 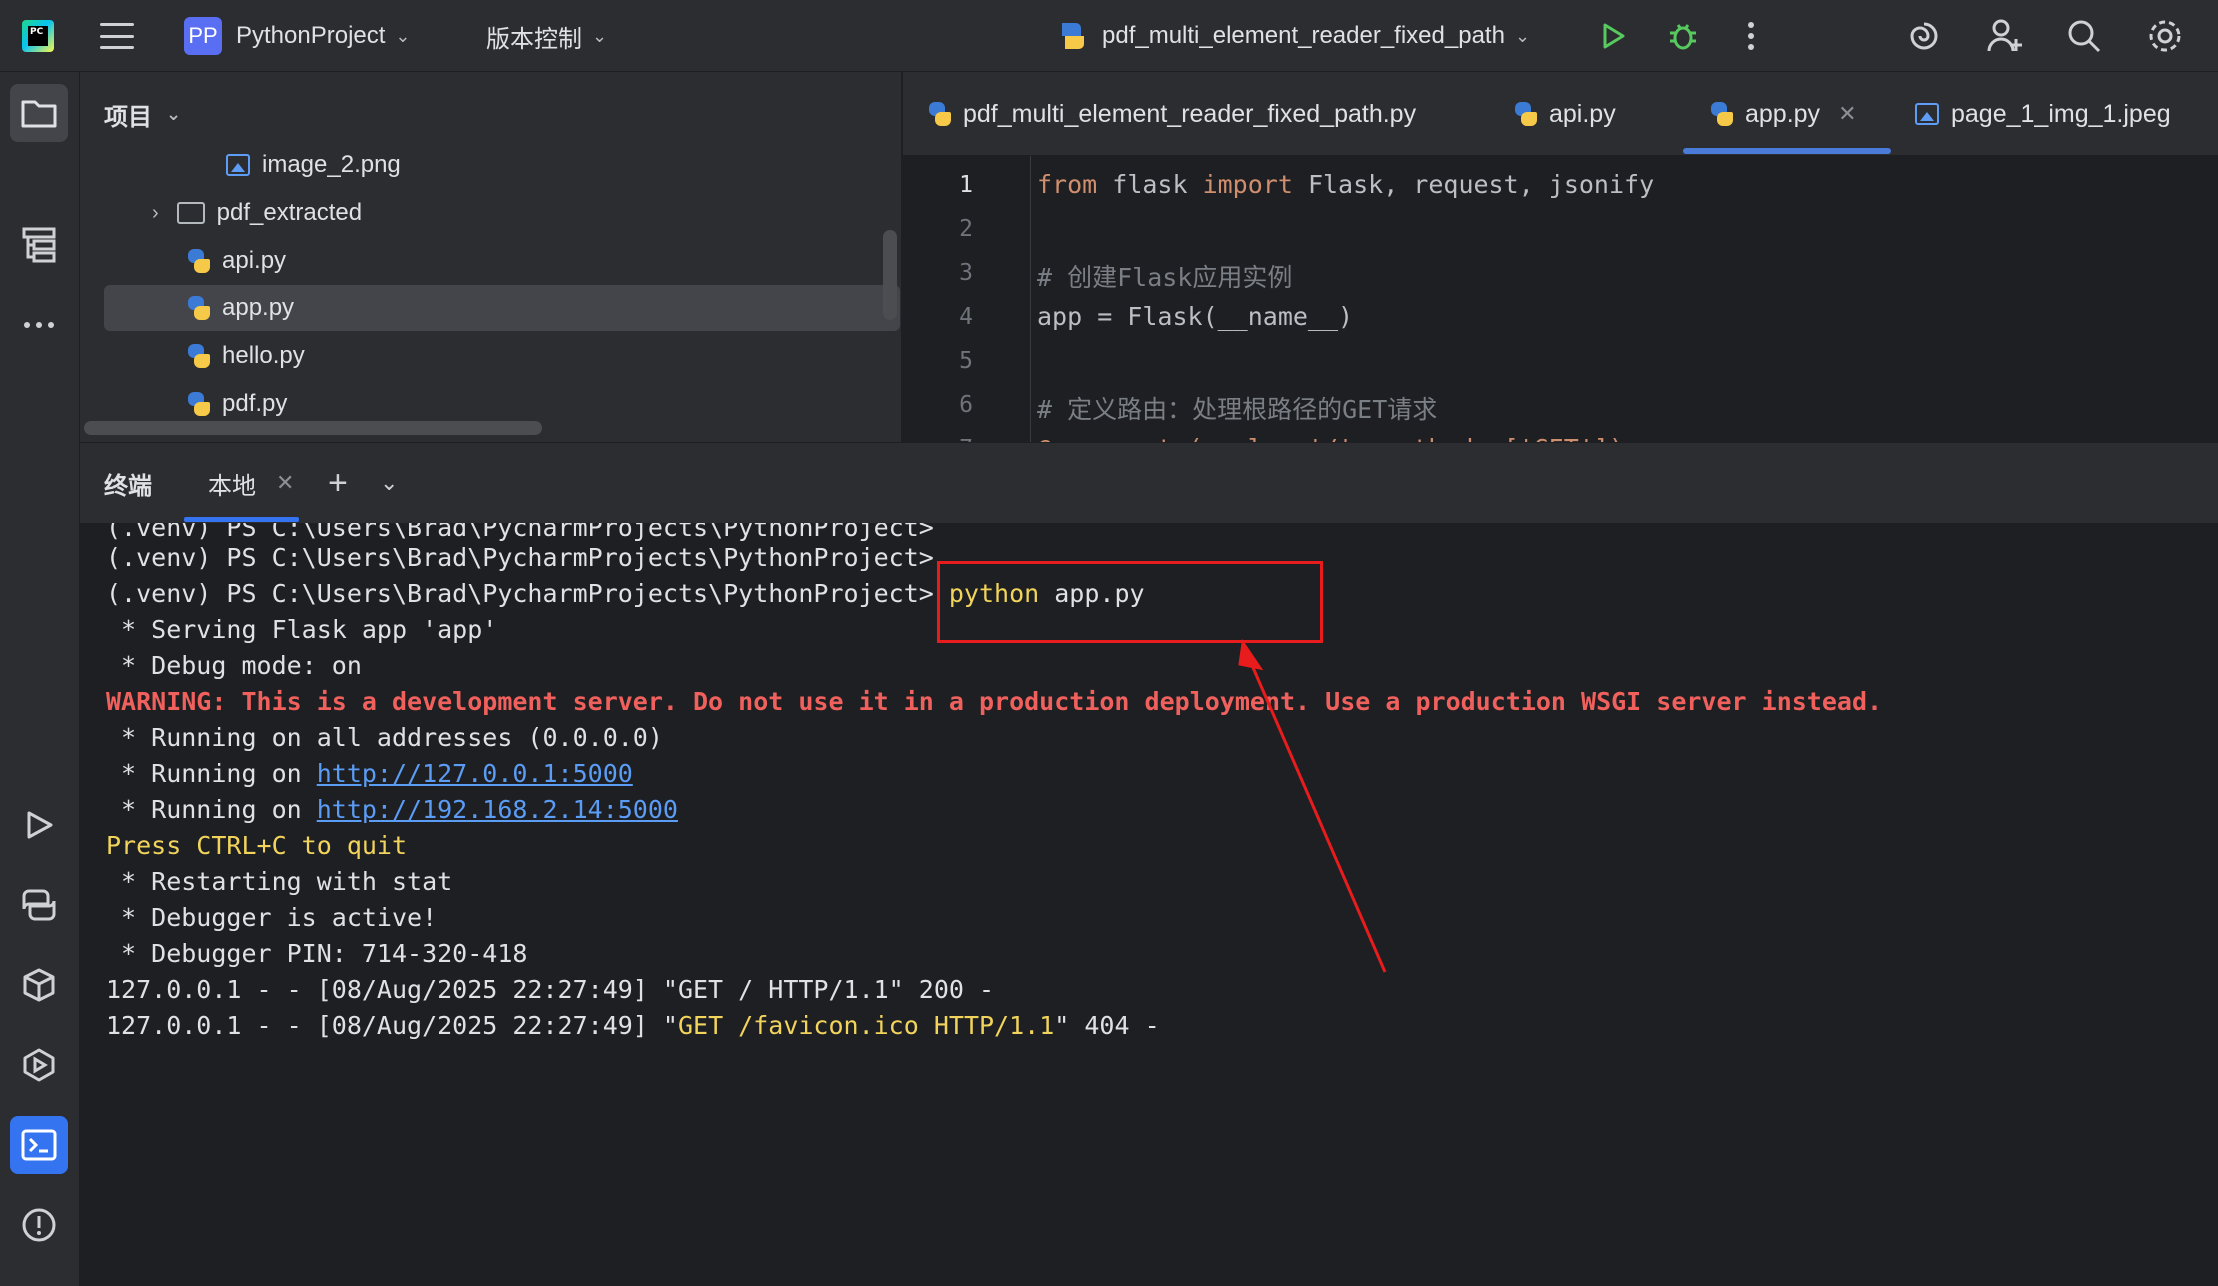 What do you see at coordinates (1171, 114) in the screenshot?
I see `tab-pdf-multi-element-reader: pdf_multi_element_reader_fixed_path.py` at bounding box center [1171, 114].